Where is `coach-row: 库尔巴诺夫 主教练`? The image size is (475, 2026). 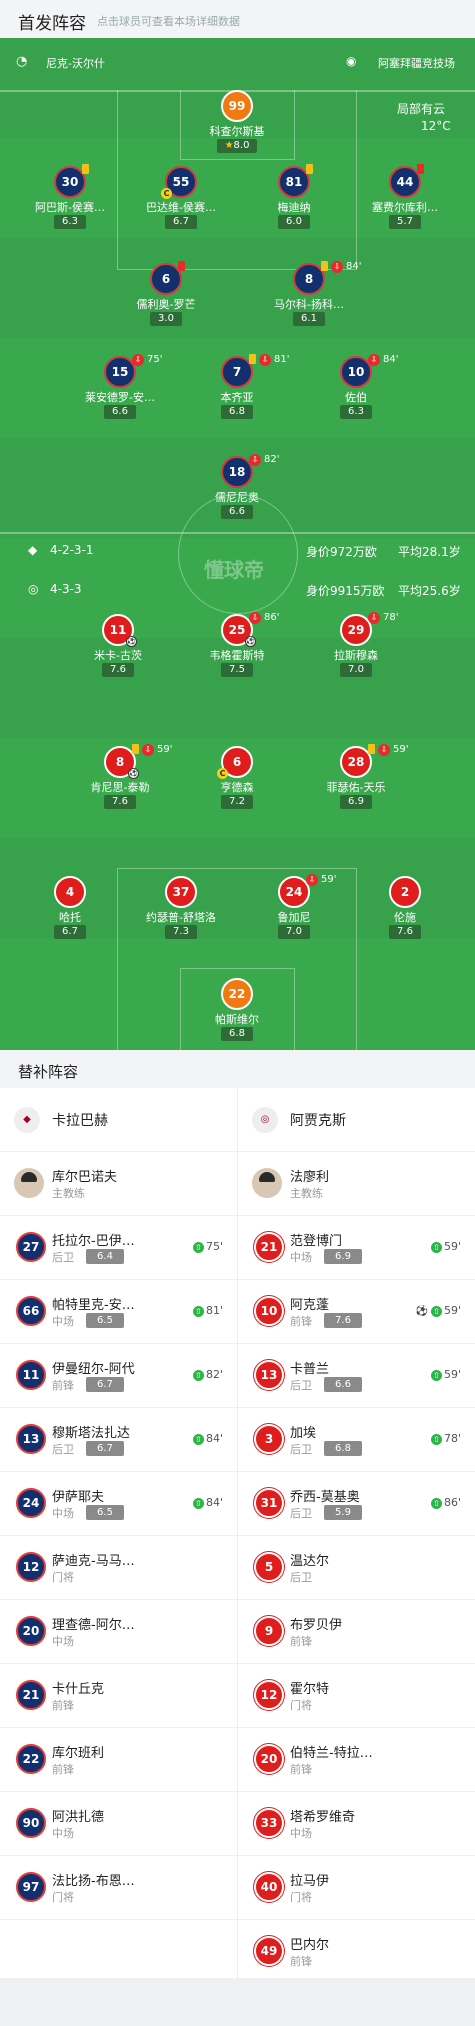 coach-row: 库尔巴诺夫 主教练 is located at coordinates (118, 1184).